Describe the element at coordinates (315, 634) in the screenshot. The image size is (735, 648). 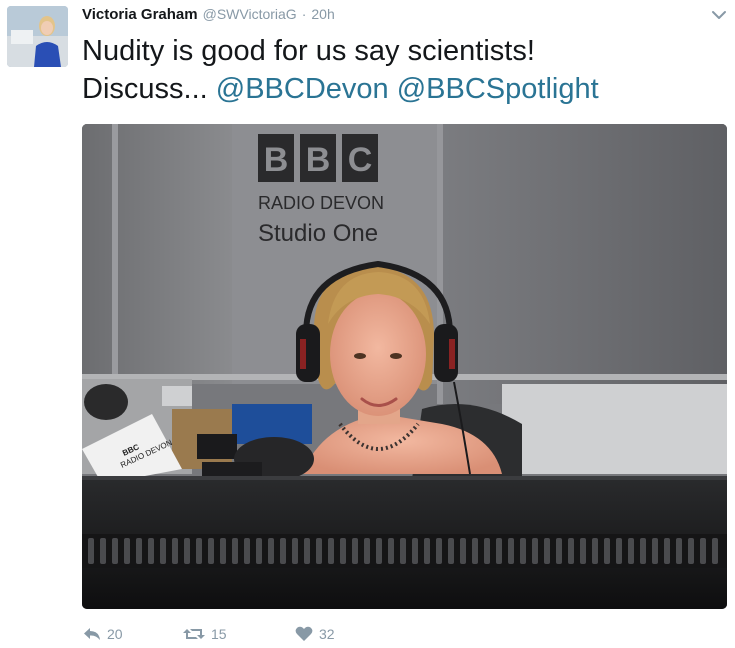
I see `like-button: 32` at that location.